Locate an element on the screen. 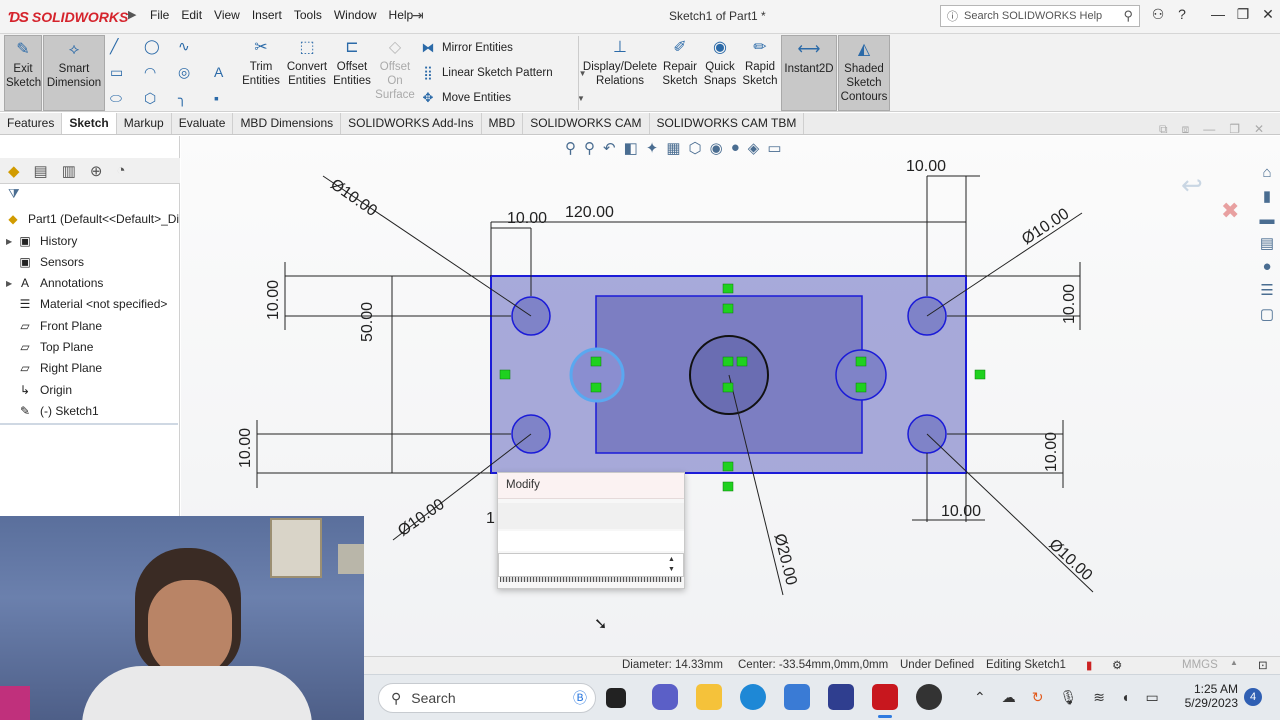  onedrive-icon: ☁ is located at coordinates (1009, 697).